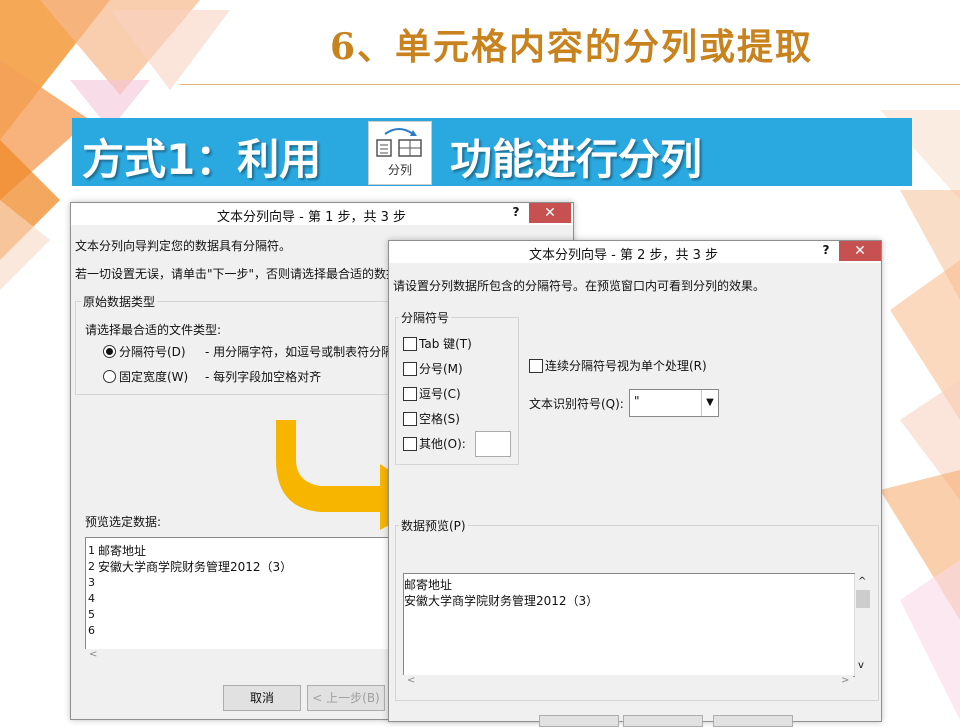 The width and height of the screenshot is (960, 727). What do you see at coordinates (346, 698) in the screenshot?
I see `dialog1-back-button: < 上一步(B)` at bounding box center [346, 698].